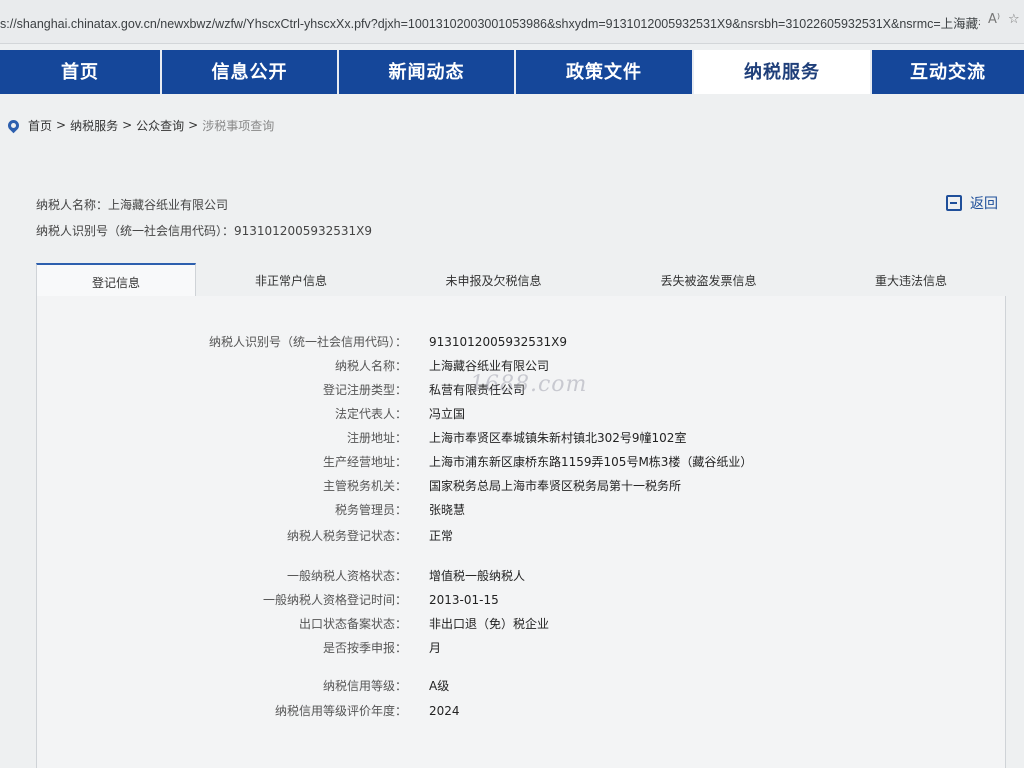  I want to click on detail-label: 生产经营地址：, so click(364, 462).